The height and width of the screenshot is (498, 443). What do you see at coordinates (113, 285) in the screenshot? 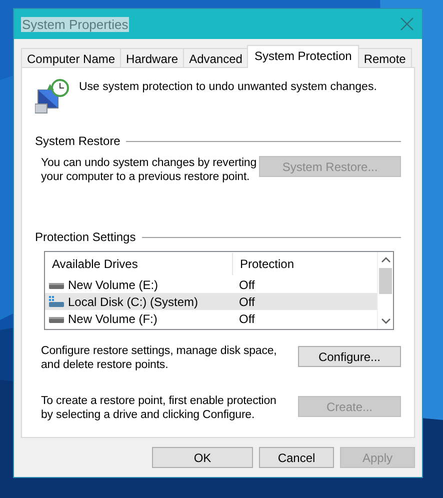
I see `drive-name: New Volume (E:)` at bounding box center [113, 285].